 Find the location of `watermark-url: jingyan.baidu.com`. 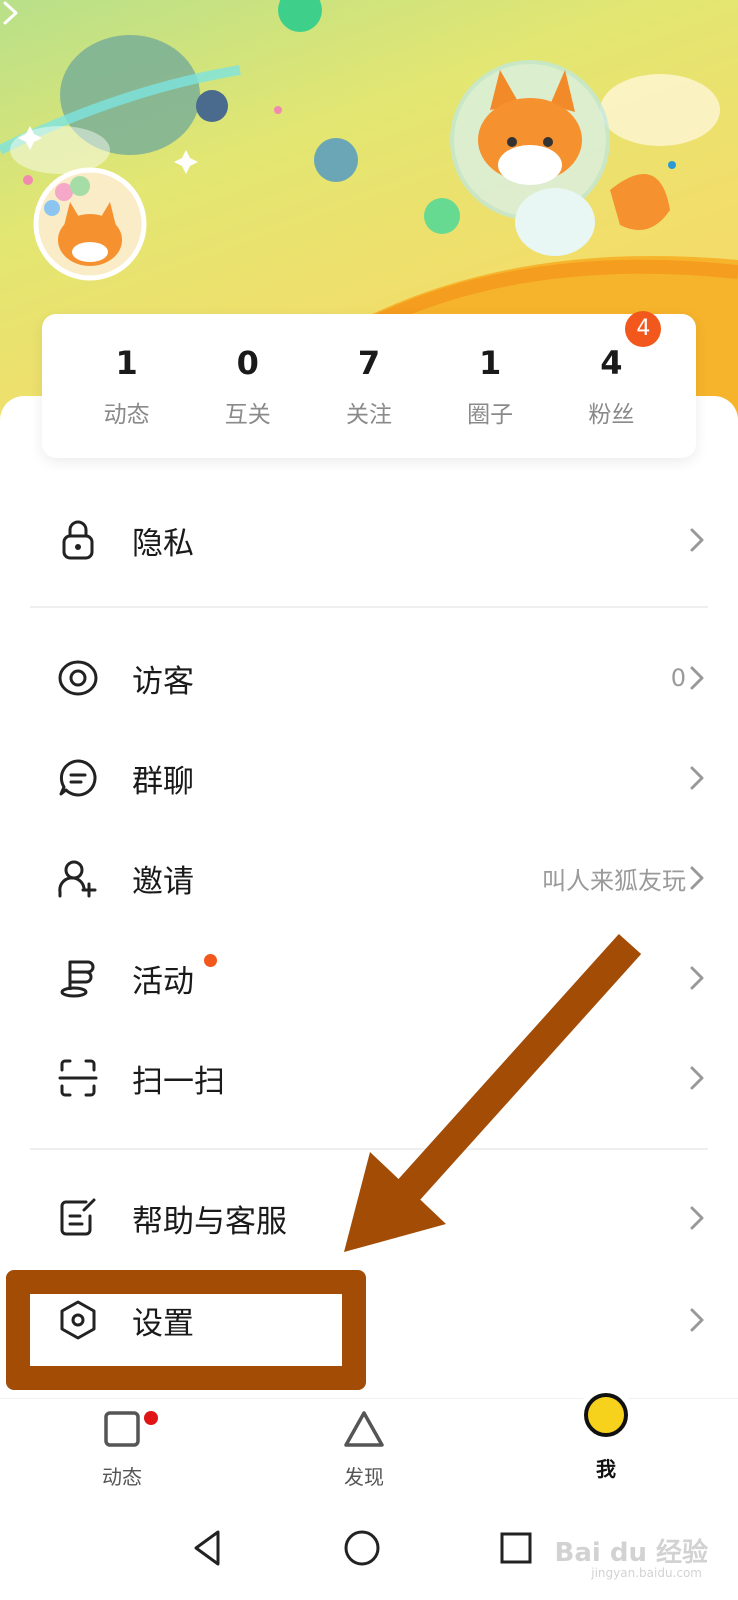

watermark-url: jingyan.baidu.com is located at coordinates (646, 1573).